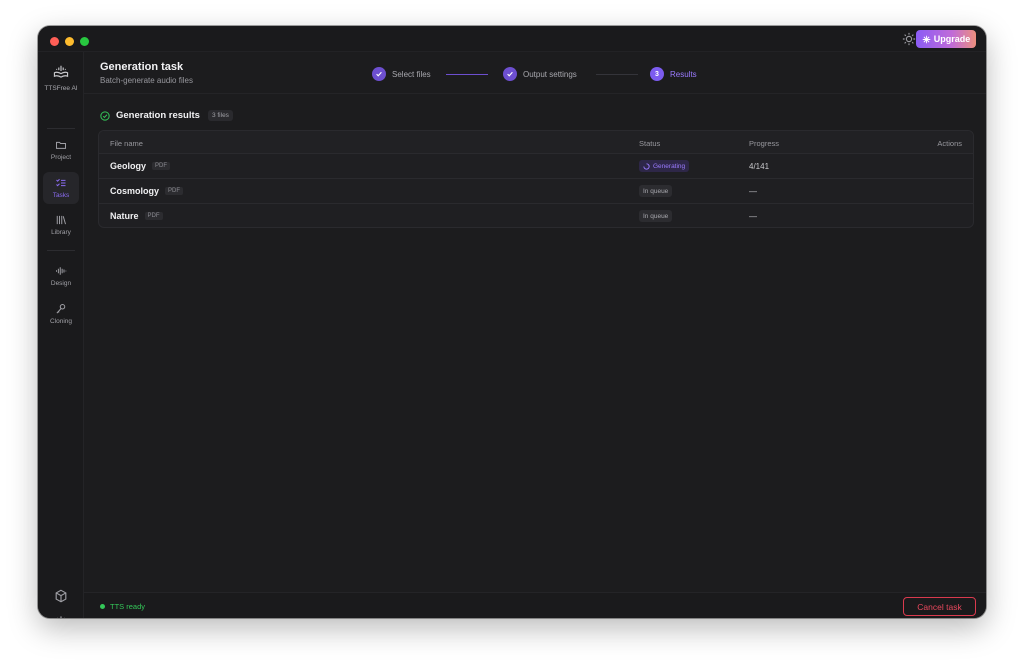  Describe the element at coordinates (926, 39) in the screenshot. I see `sparkle-icon` at that location.